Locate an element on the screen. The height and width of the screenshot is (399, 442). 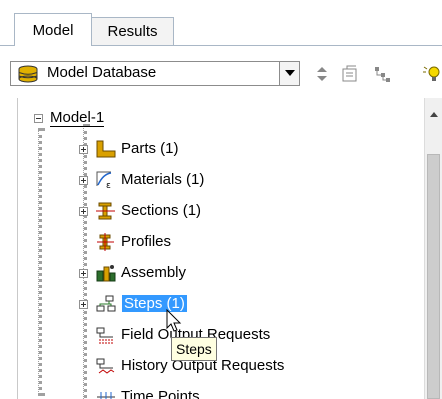
collapse-icon is located at coordinates (38, 118).